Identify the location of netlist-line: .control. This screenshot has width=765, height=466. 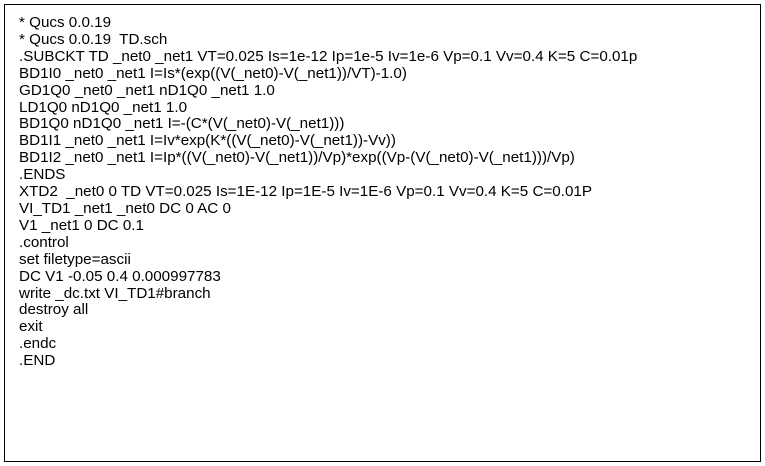
(44, 242).